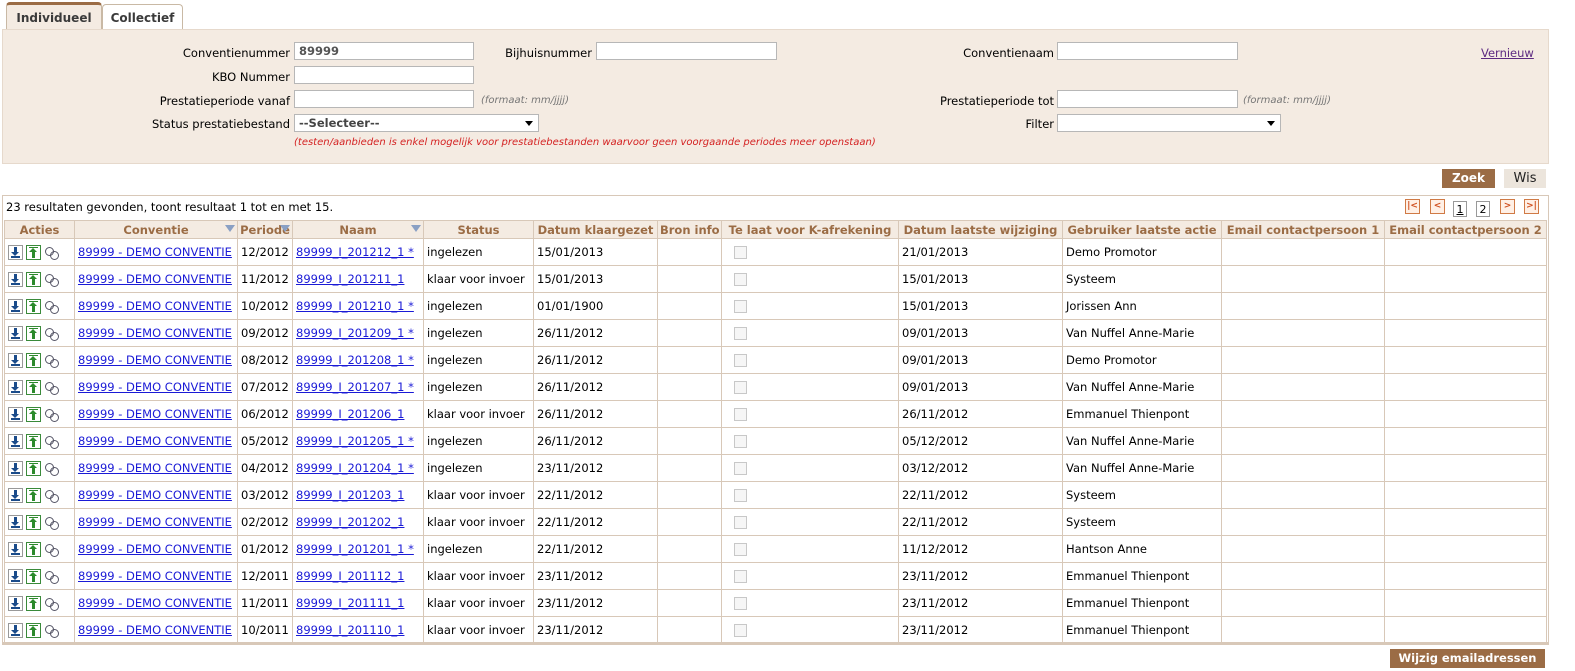 This screenshot has width=1575, height=671. I want to click on naam-link: 89999_I_201201_1 *, so click(355, 549).